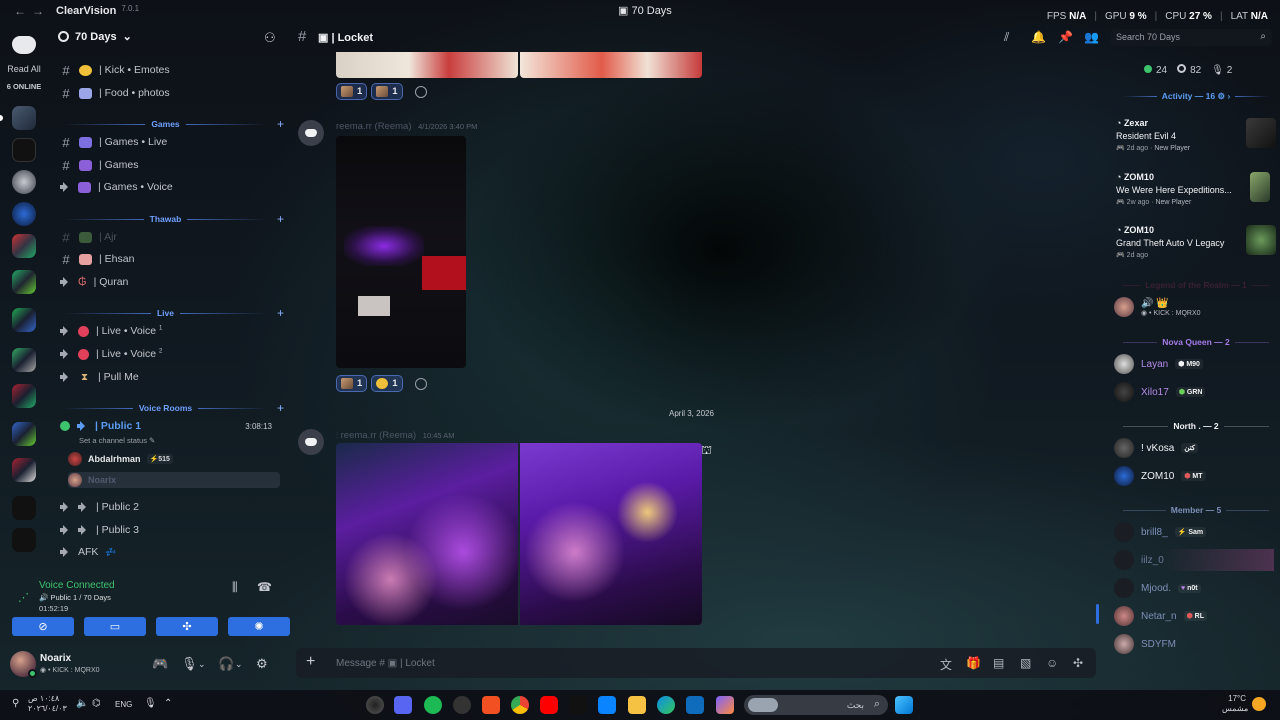 This screenshot has width=1280, height=720. I want to click on channel-public-1: | Public 1 3:08:13, so click(172, 426).